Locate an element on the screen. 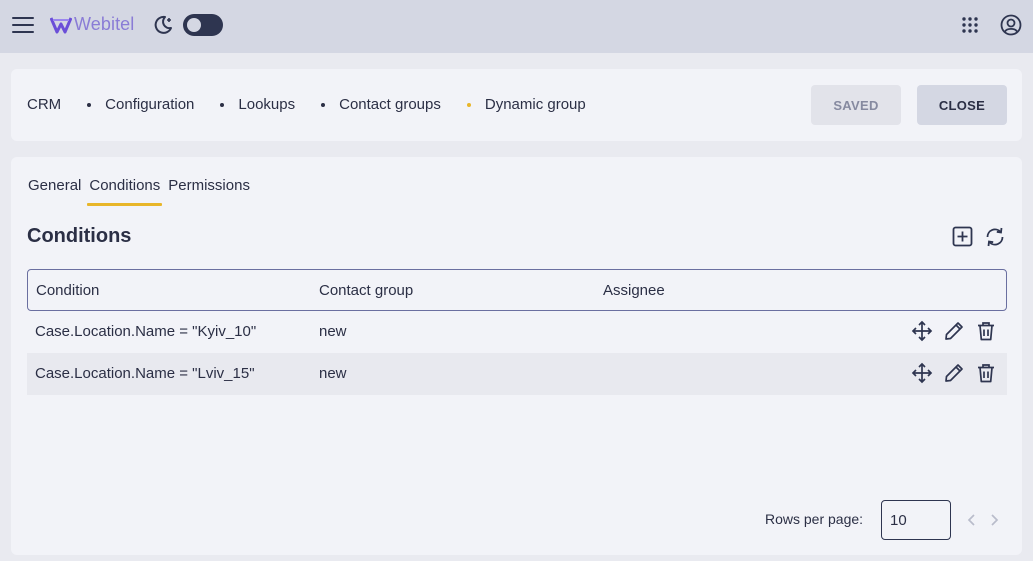  table-row: Case.Location.Name = "Lviv_15" new is located at coordinates (517, 374).